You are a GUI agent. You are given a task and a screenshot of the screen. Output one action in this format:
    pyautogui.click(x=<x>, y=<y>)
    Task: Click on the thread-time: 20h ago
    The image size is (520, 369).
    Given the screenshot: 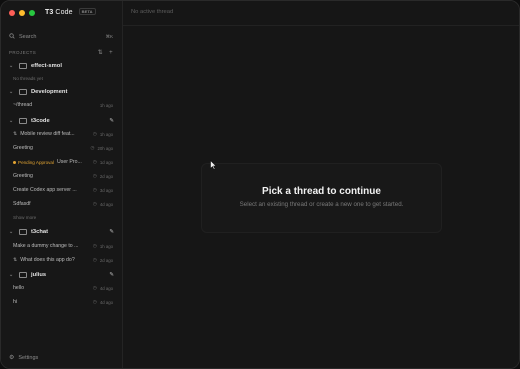 What is the action you would take?
    pyautogui.click(x=105, y=148)
    